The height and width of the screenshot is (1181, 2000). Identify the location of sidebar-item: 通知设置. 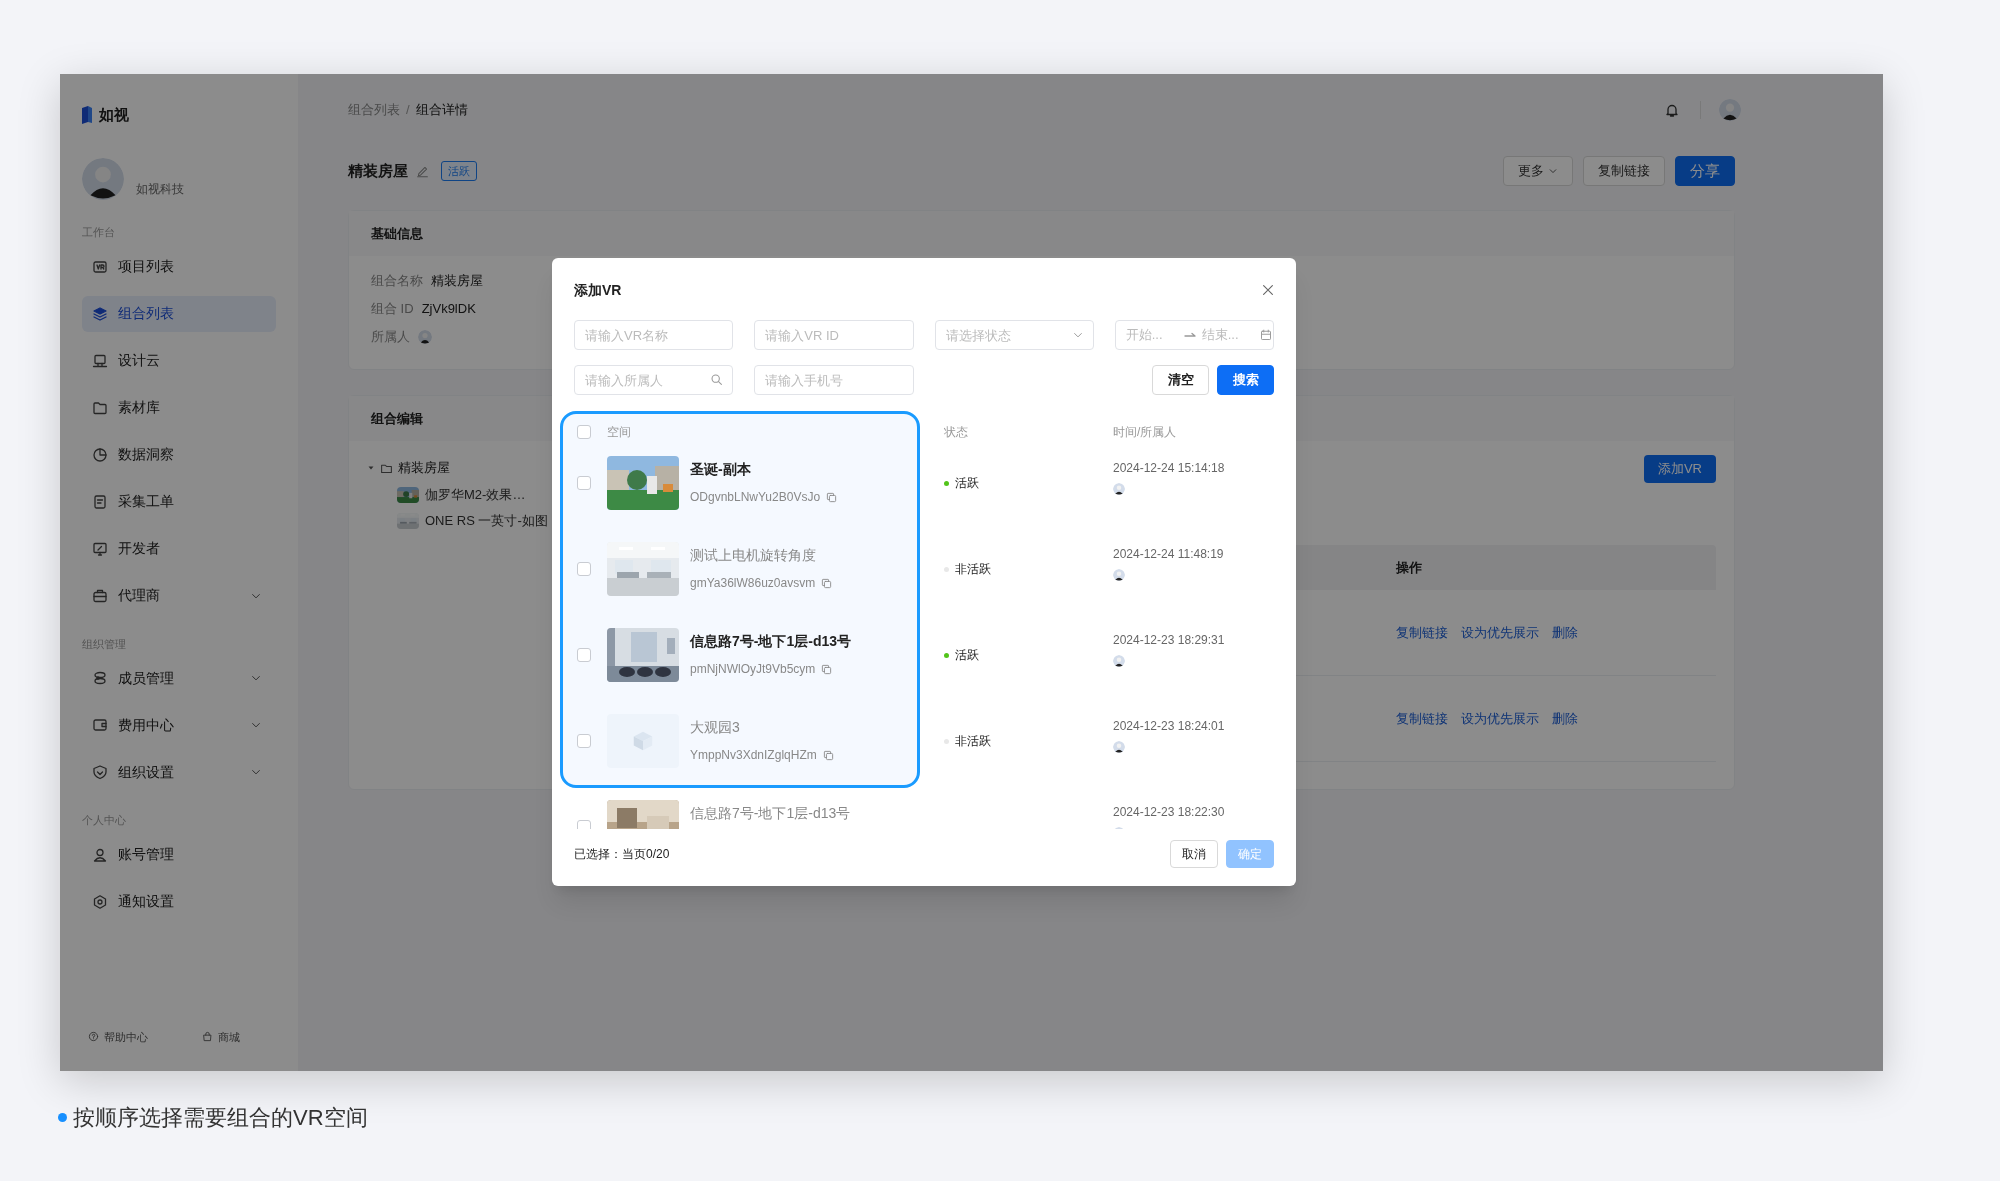
(179, 901).